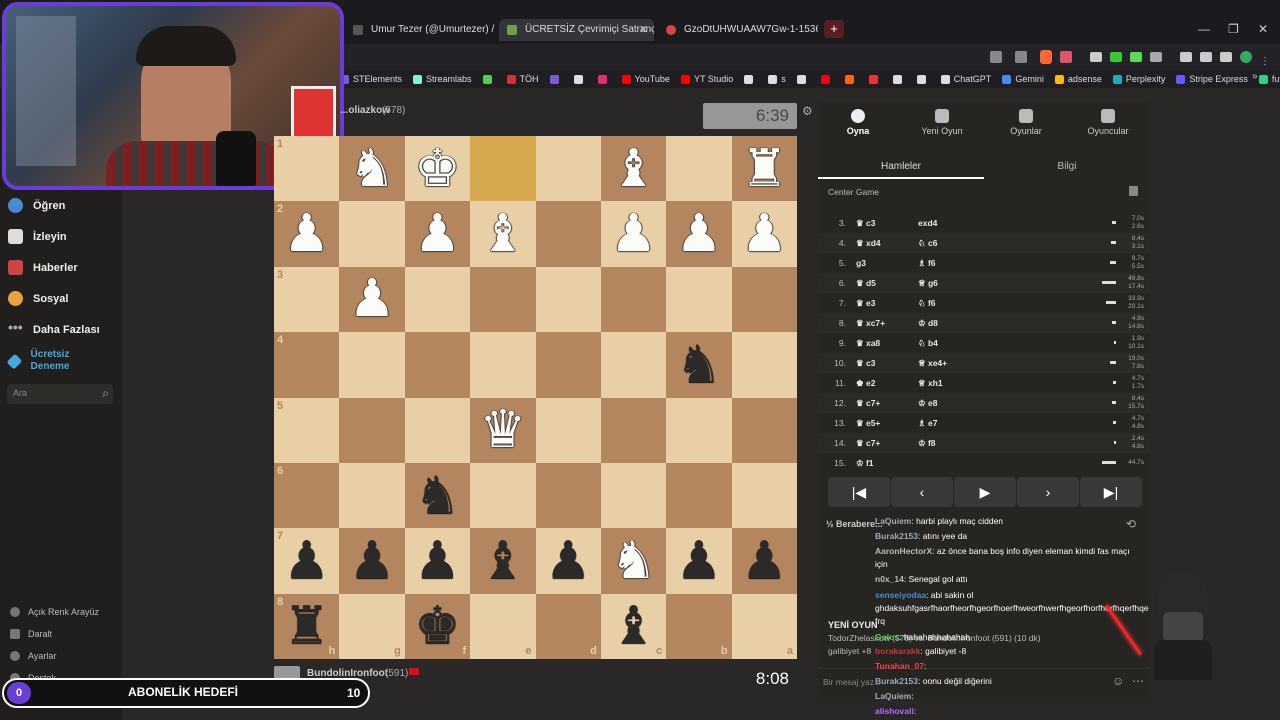  I want to click on tab-players: Oyuncular, so click(1108, 122).